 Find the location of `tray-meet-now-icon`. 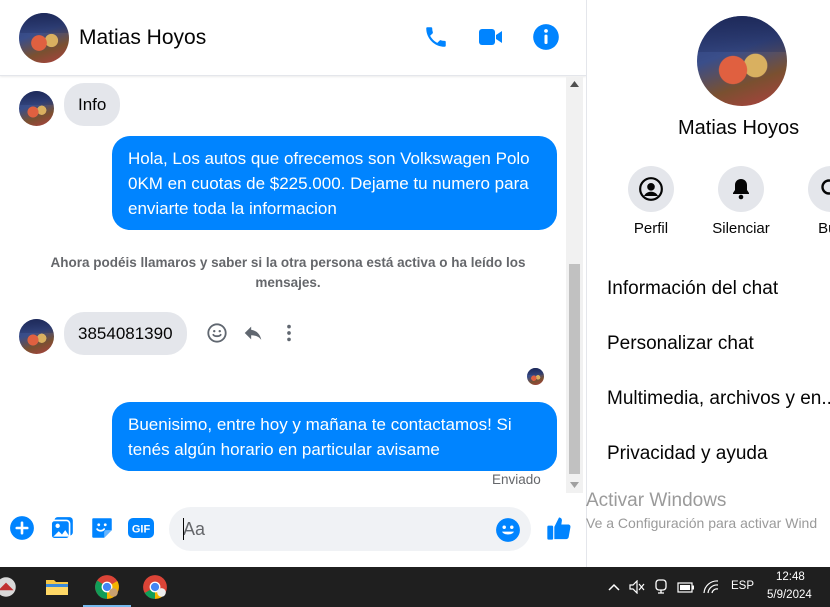

tray-meet-now-icon is located at coordinates (661, 587).